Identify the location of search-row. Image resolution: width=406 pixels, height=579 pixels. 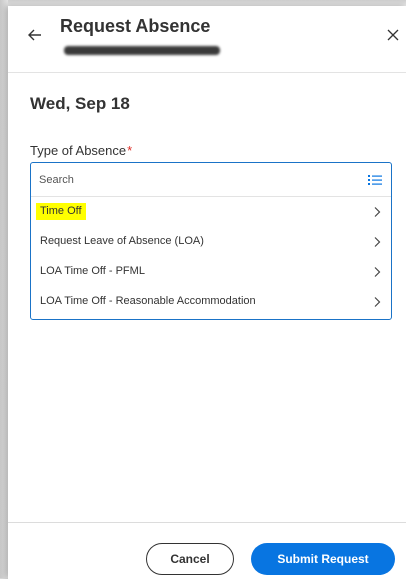
(211, 180).